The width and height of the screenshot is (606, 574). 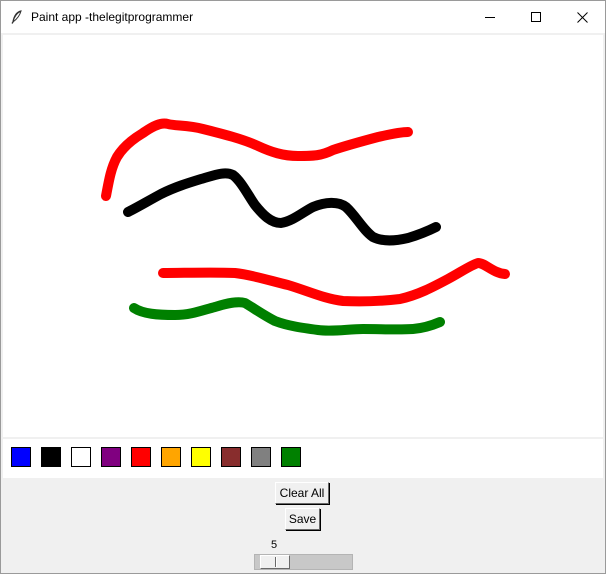 What do you see at coordinates (282, 207) in the screenshot?
I see `black-stroke` at bounding box center [282, 207].